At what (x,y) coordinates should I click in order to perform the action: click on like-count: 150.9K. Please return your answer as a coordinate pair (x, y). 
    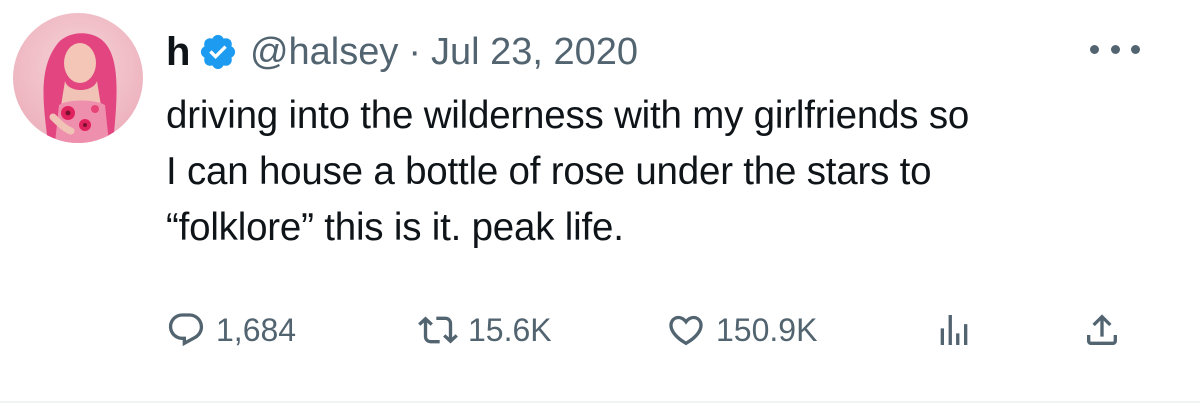
    Looking at the image, I should click on (767, 329).